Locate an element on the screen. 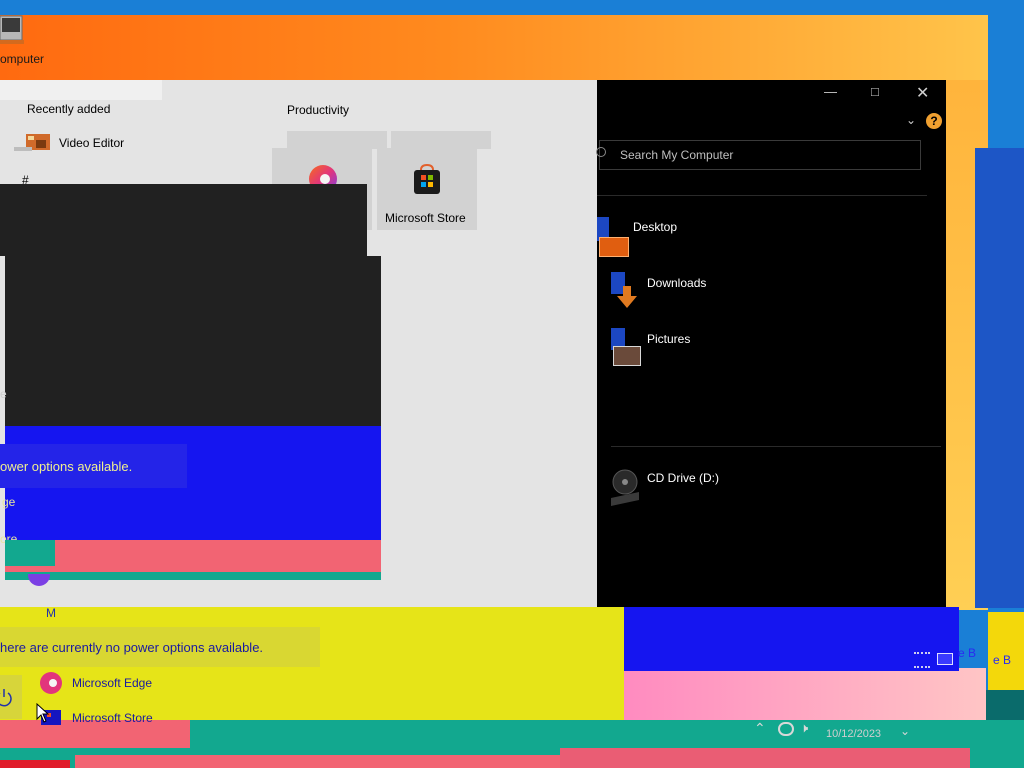 The image size is (1024, 768). close-icon: ✕ is located at coordinates (922, 93).